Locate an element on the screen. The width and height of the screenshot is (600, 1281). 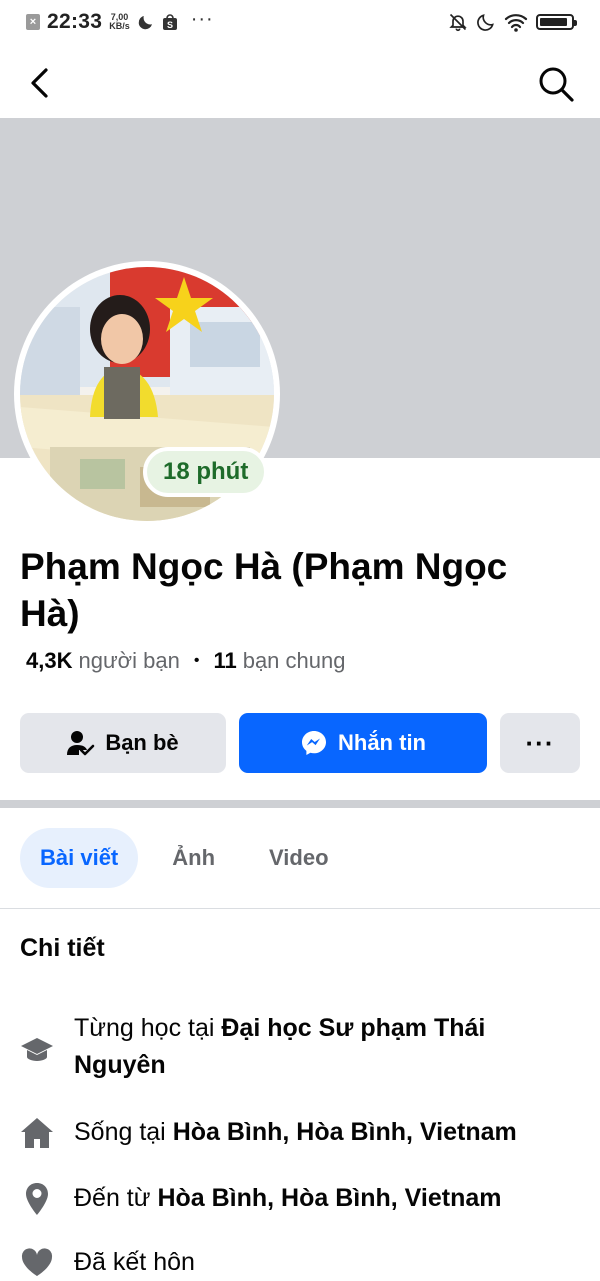
more-options-button: ··· is located at coordinates (540, 743).